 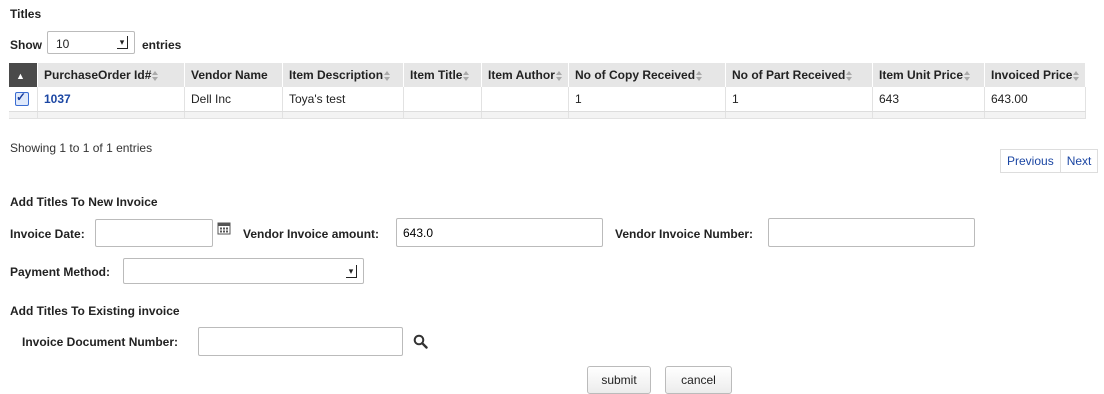 I want to click on calendar-icon, so click(x=224, y=228).